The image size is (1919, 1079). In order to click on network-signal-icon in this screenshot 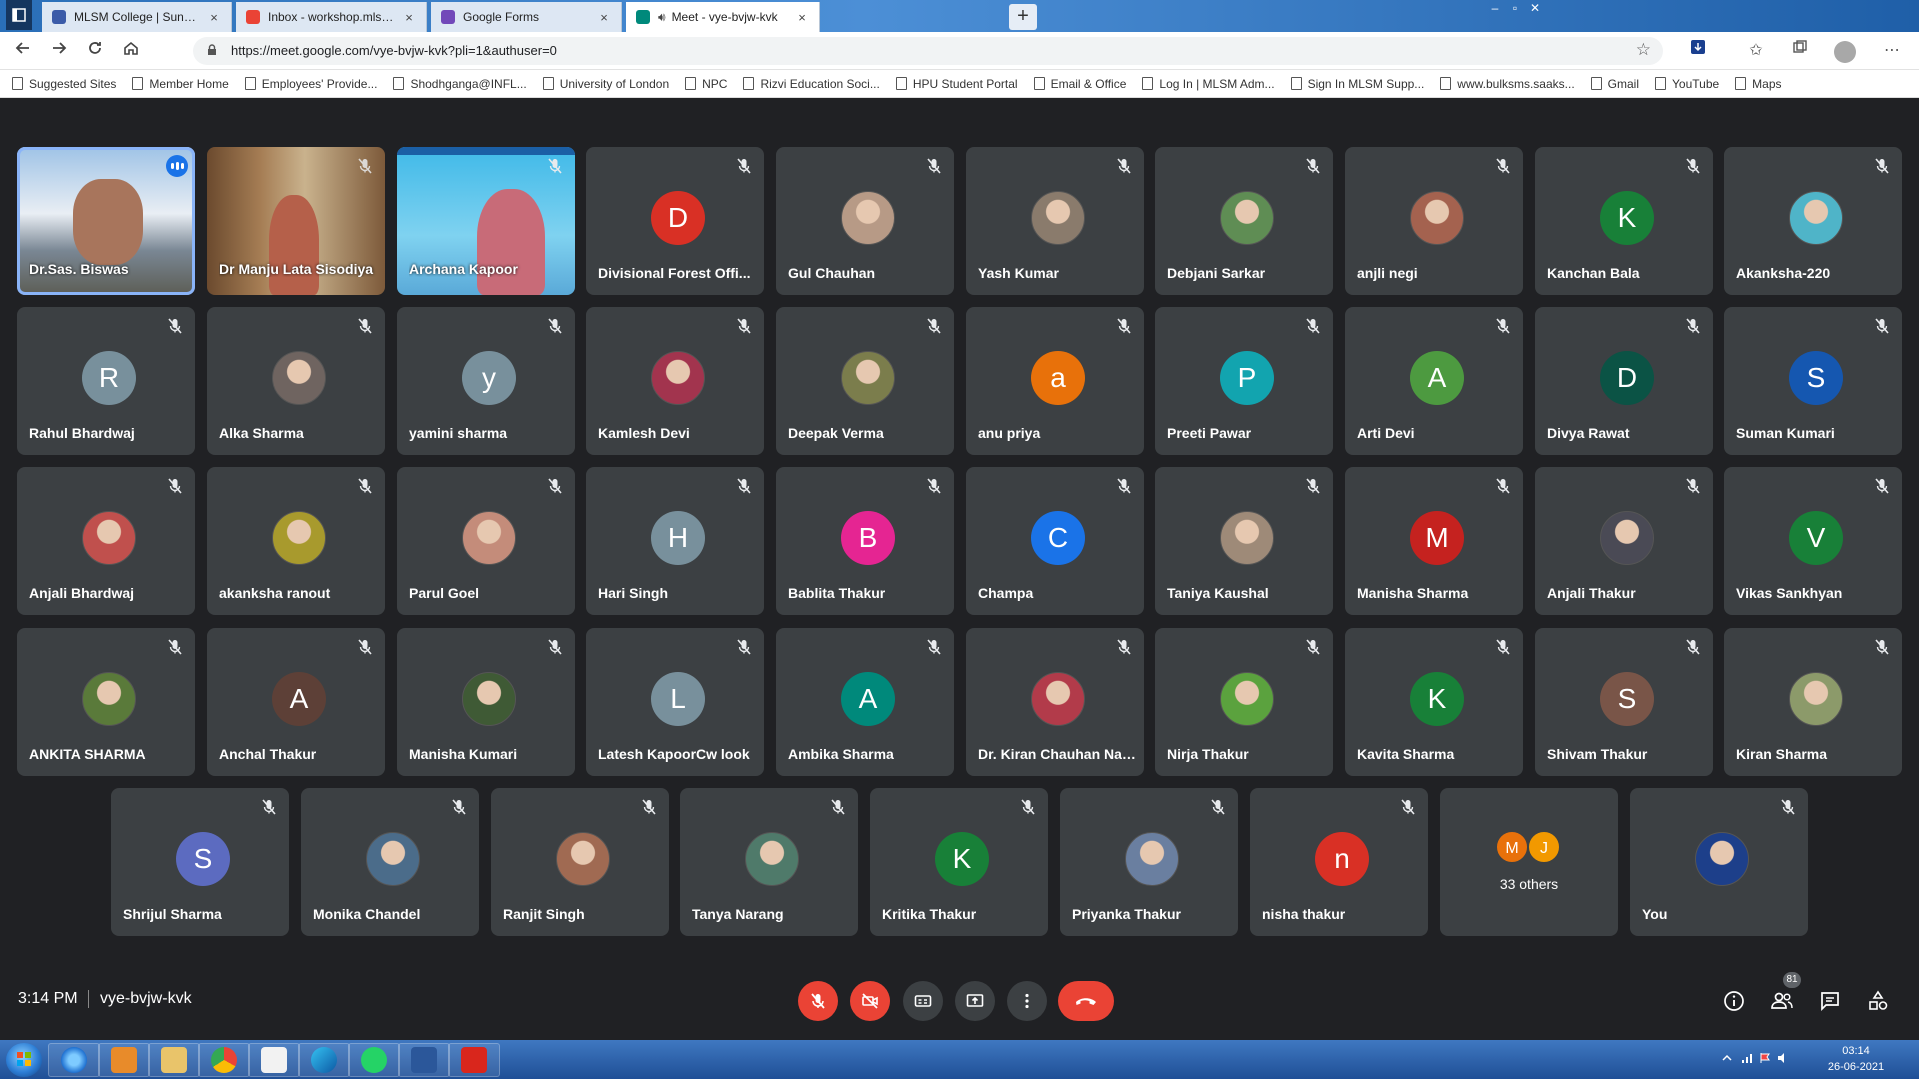, I will do `click(1747, 1058)`.